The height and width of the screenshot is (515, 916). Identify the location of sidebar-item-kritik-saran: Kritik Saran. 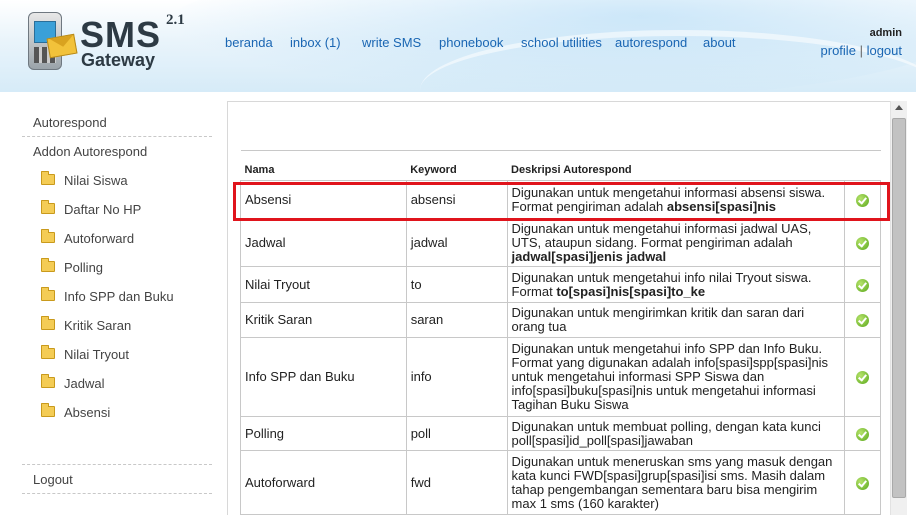
(117, 325).